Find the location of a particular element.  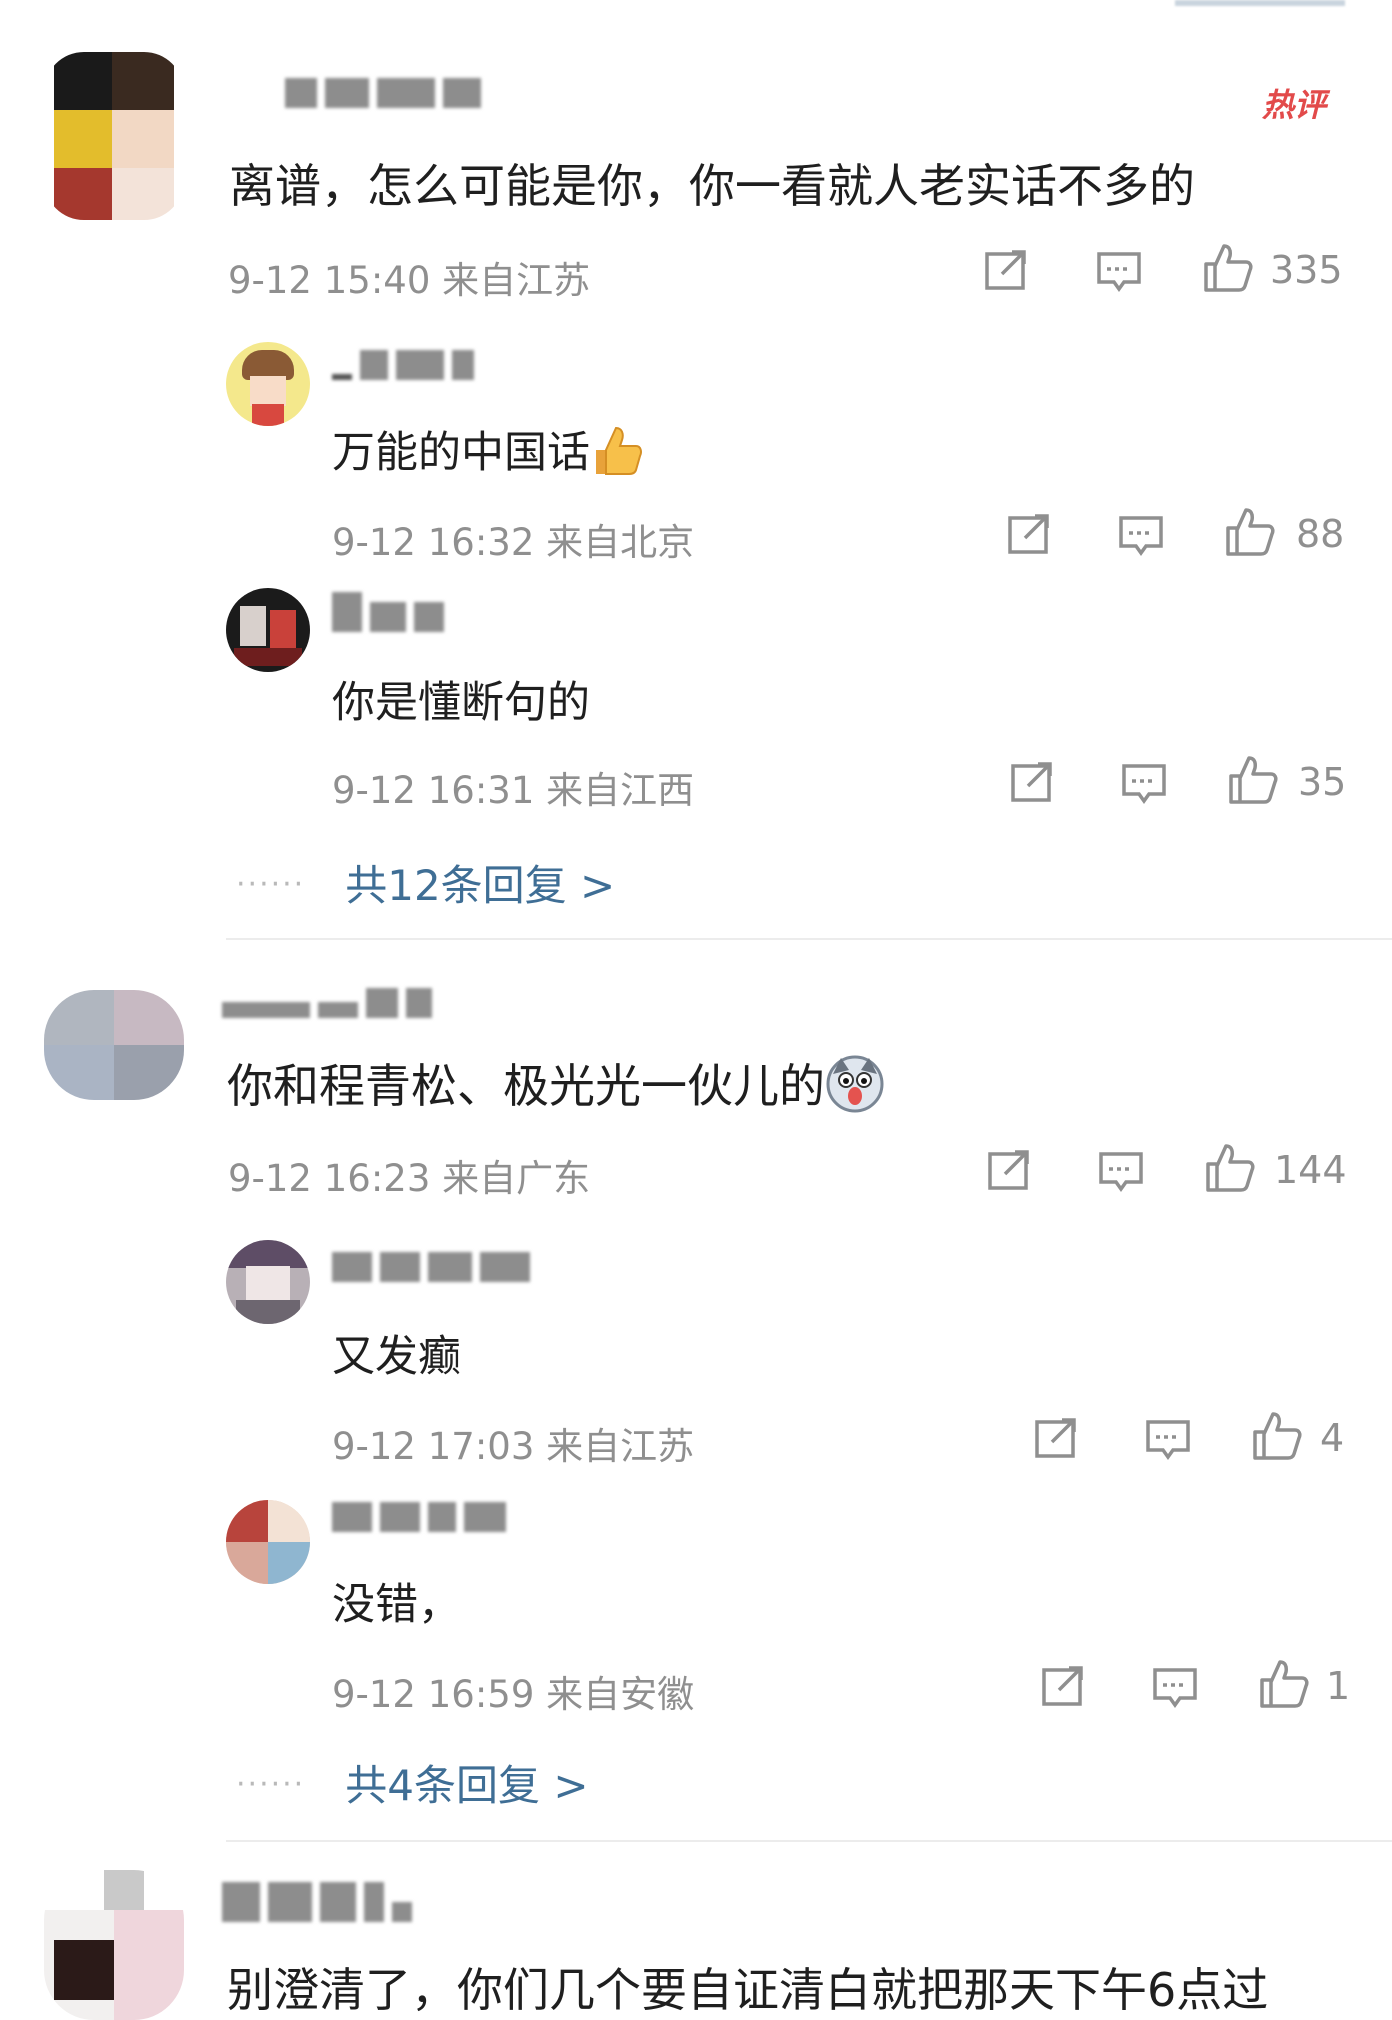

like-count: 88 is located at coordinates (1320, 534).